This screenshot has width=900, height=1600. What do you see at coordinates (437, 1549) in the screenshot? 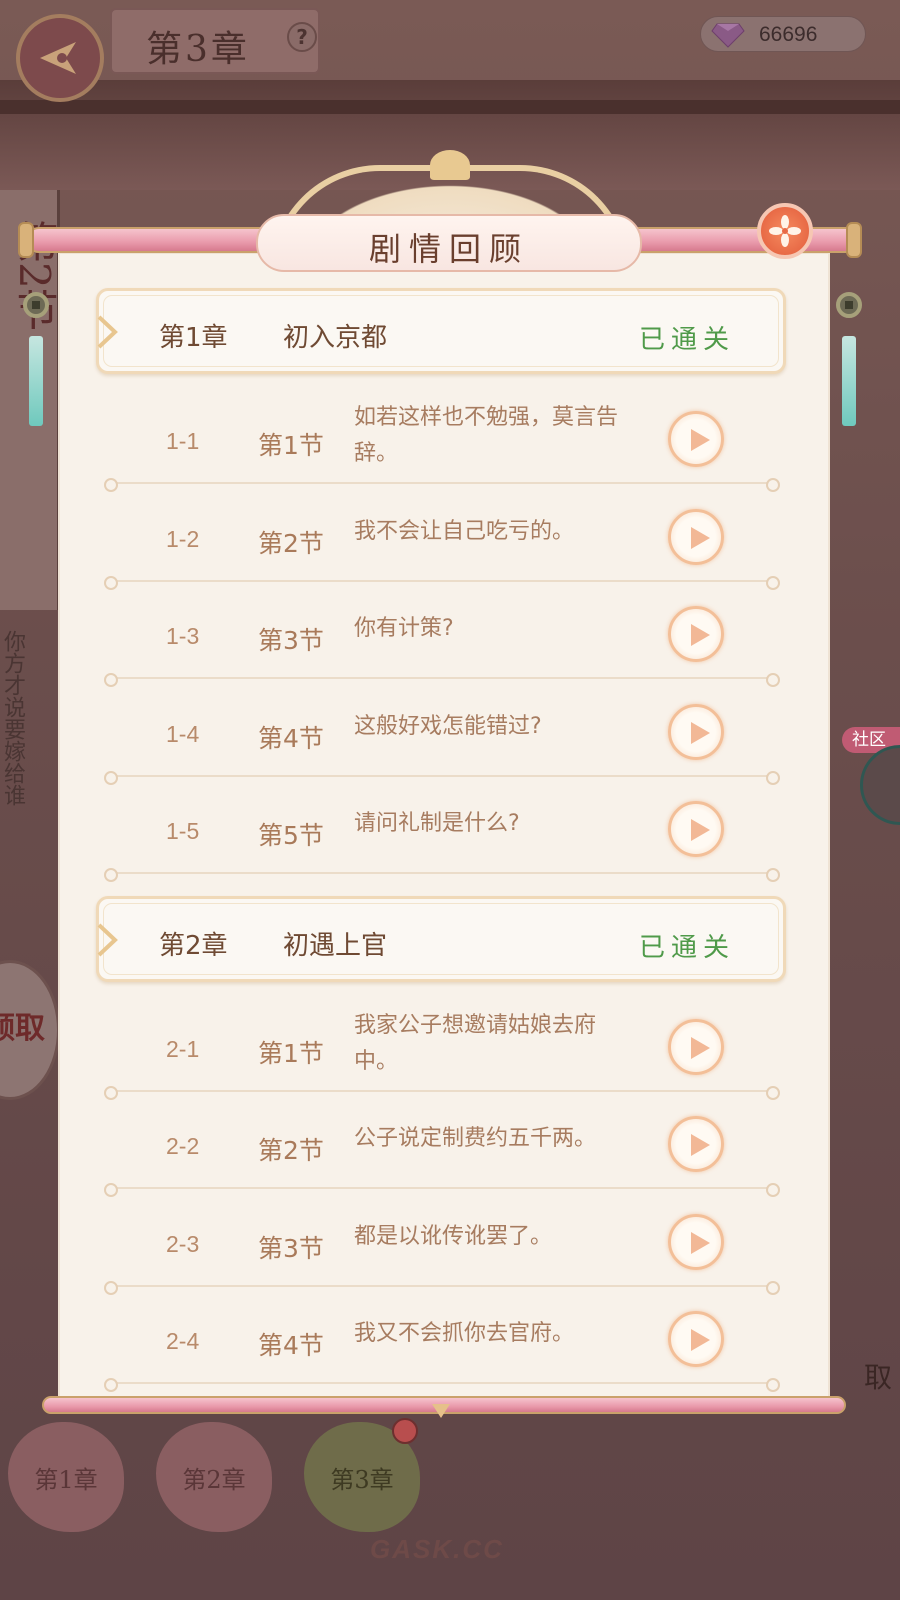
I see `watermark: GASK.CC` at bounding box center [437, 1549].